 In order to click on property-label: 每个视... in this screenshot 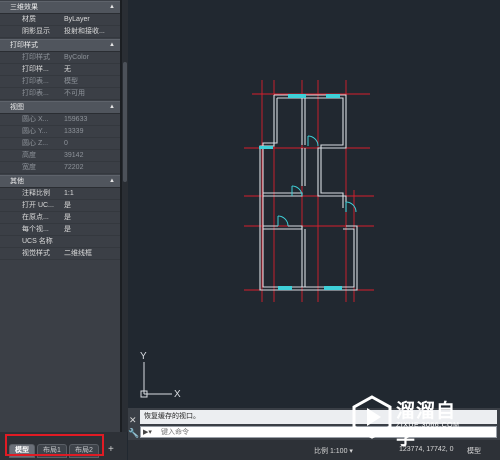, I will do `click(35, 229)`.